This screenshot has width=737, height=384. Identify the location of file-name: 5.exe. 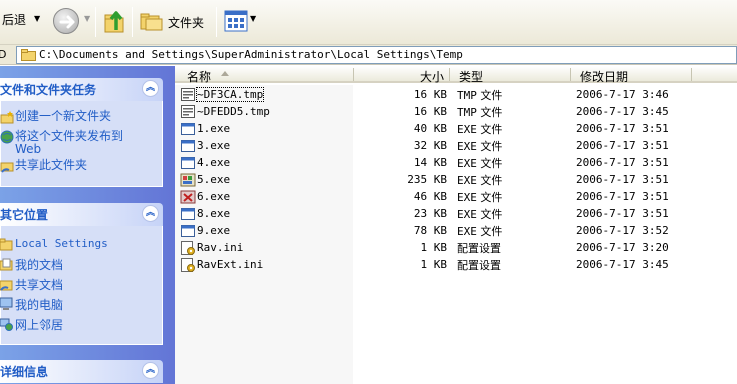
(213, 179).